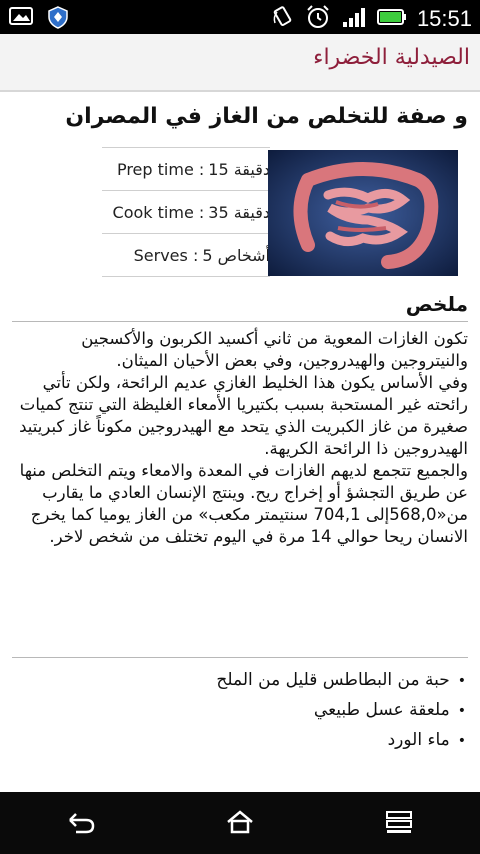 The image size is (480, 854). Describe the element at coordinates (166, 255) in the screenshot. I see `serves-label: Serves :` at that location.